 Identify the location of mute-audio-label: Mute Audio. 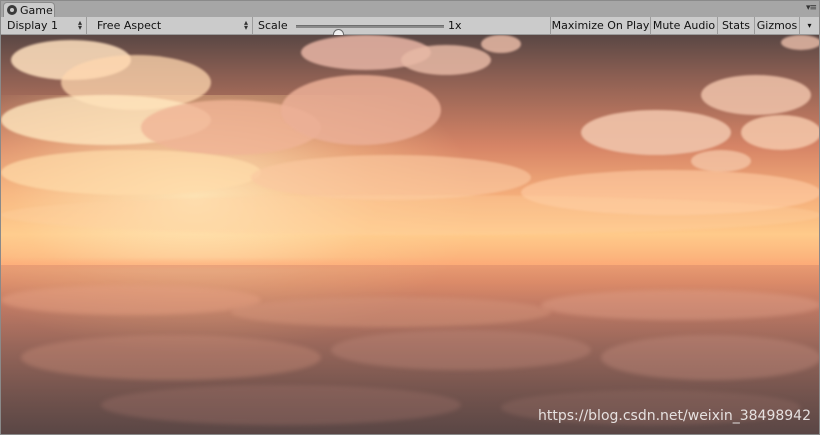
(684, 25).